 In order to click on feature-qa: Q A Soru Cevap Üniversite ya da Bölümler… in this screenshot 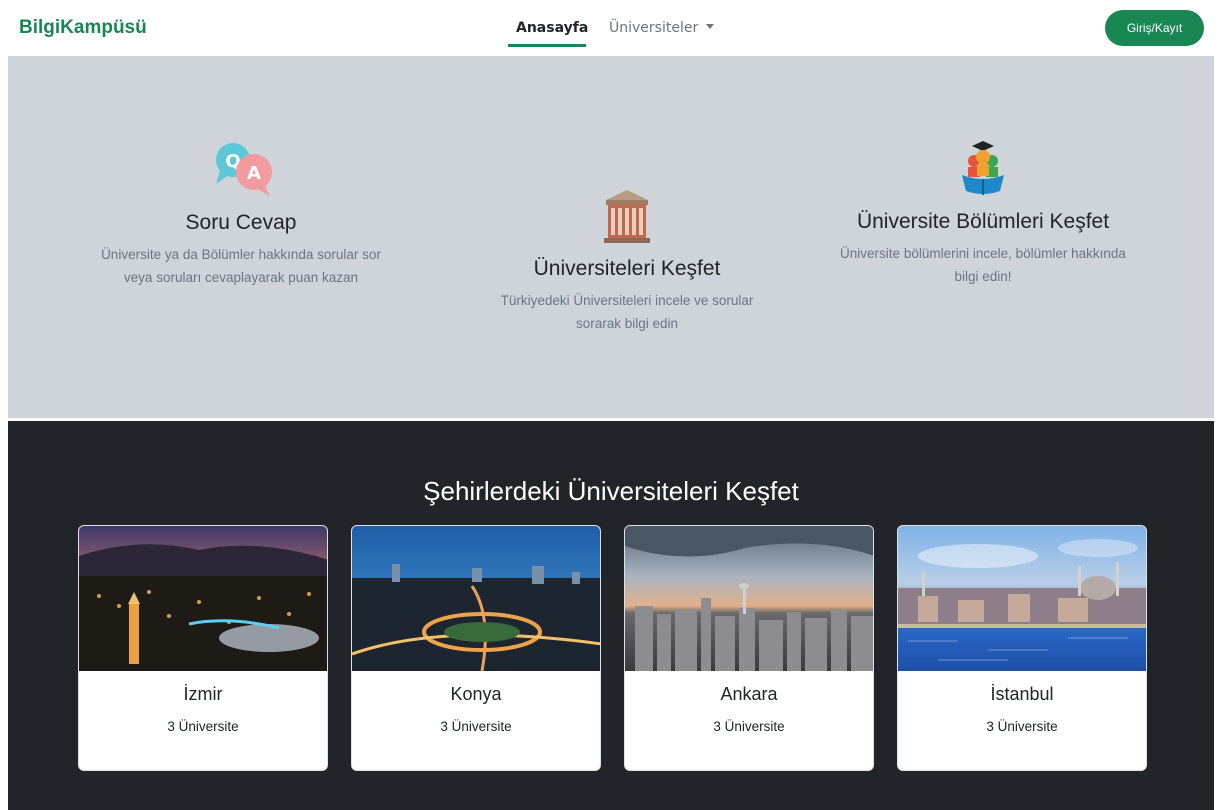, I will do `click(241, 214)`.